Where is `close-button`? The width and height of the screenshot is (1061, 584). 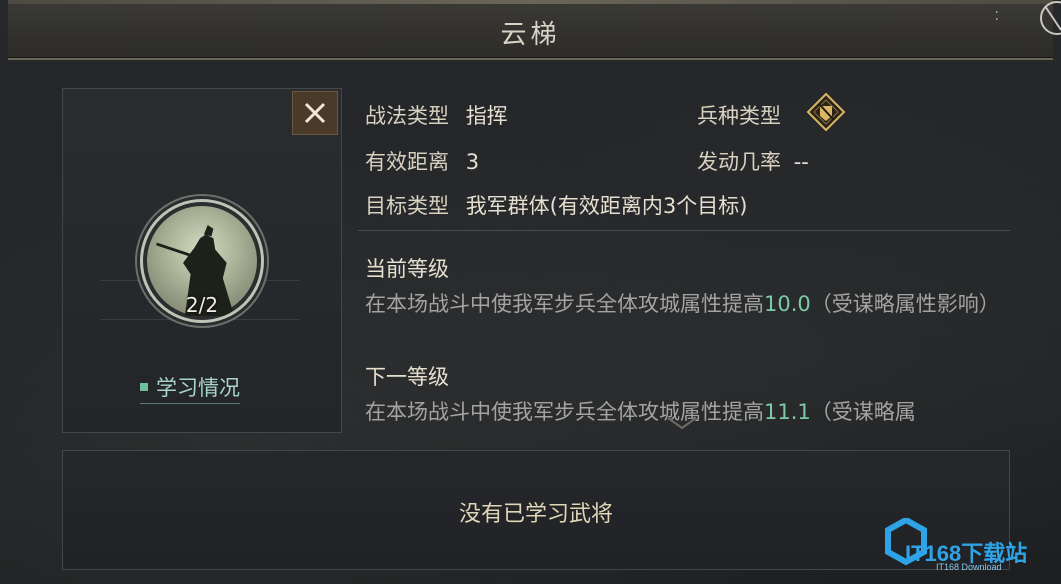
close-button is located at coordinates (315, 113).